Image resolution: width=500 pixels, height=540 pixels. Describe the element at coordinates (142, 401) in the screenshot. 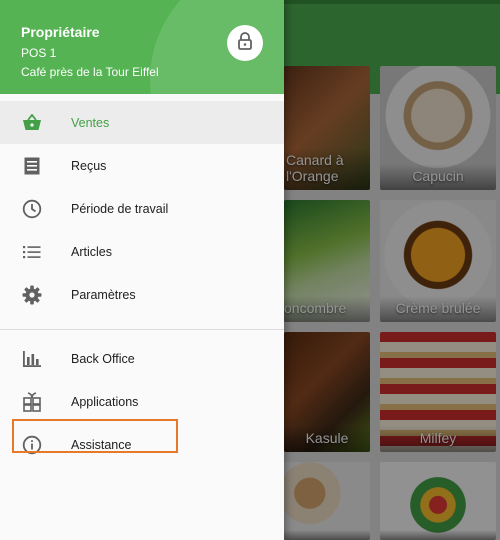

I see `menu-item-applications: Applications` at that location.